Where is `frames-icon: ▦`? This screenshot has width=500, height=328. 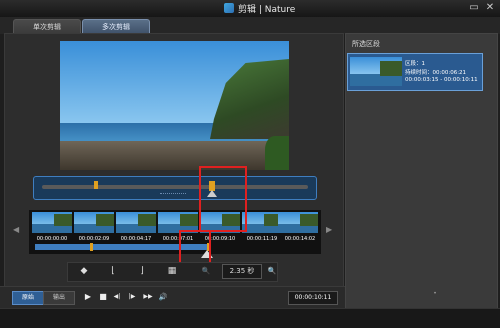 frames-icon: ▦ is located at coordinates (172, 271).